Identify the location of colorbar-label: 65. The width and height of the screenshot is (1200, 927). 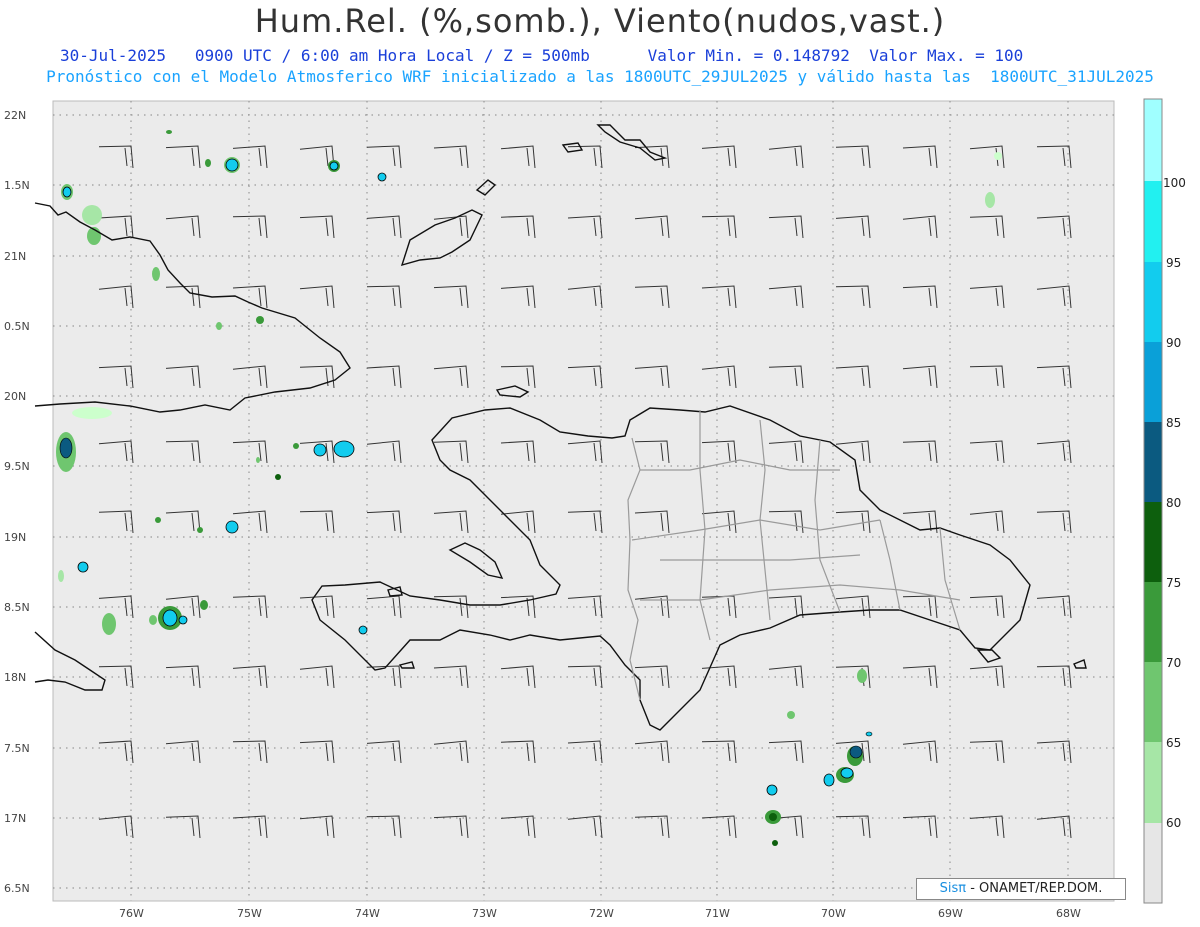
(1173, 743).